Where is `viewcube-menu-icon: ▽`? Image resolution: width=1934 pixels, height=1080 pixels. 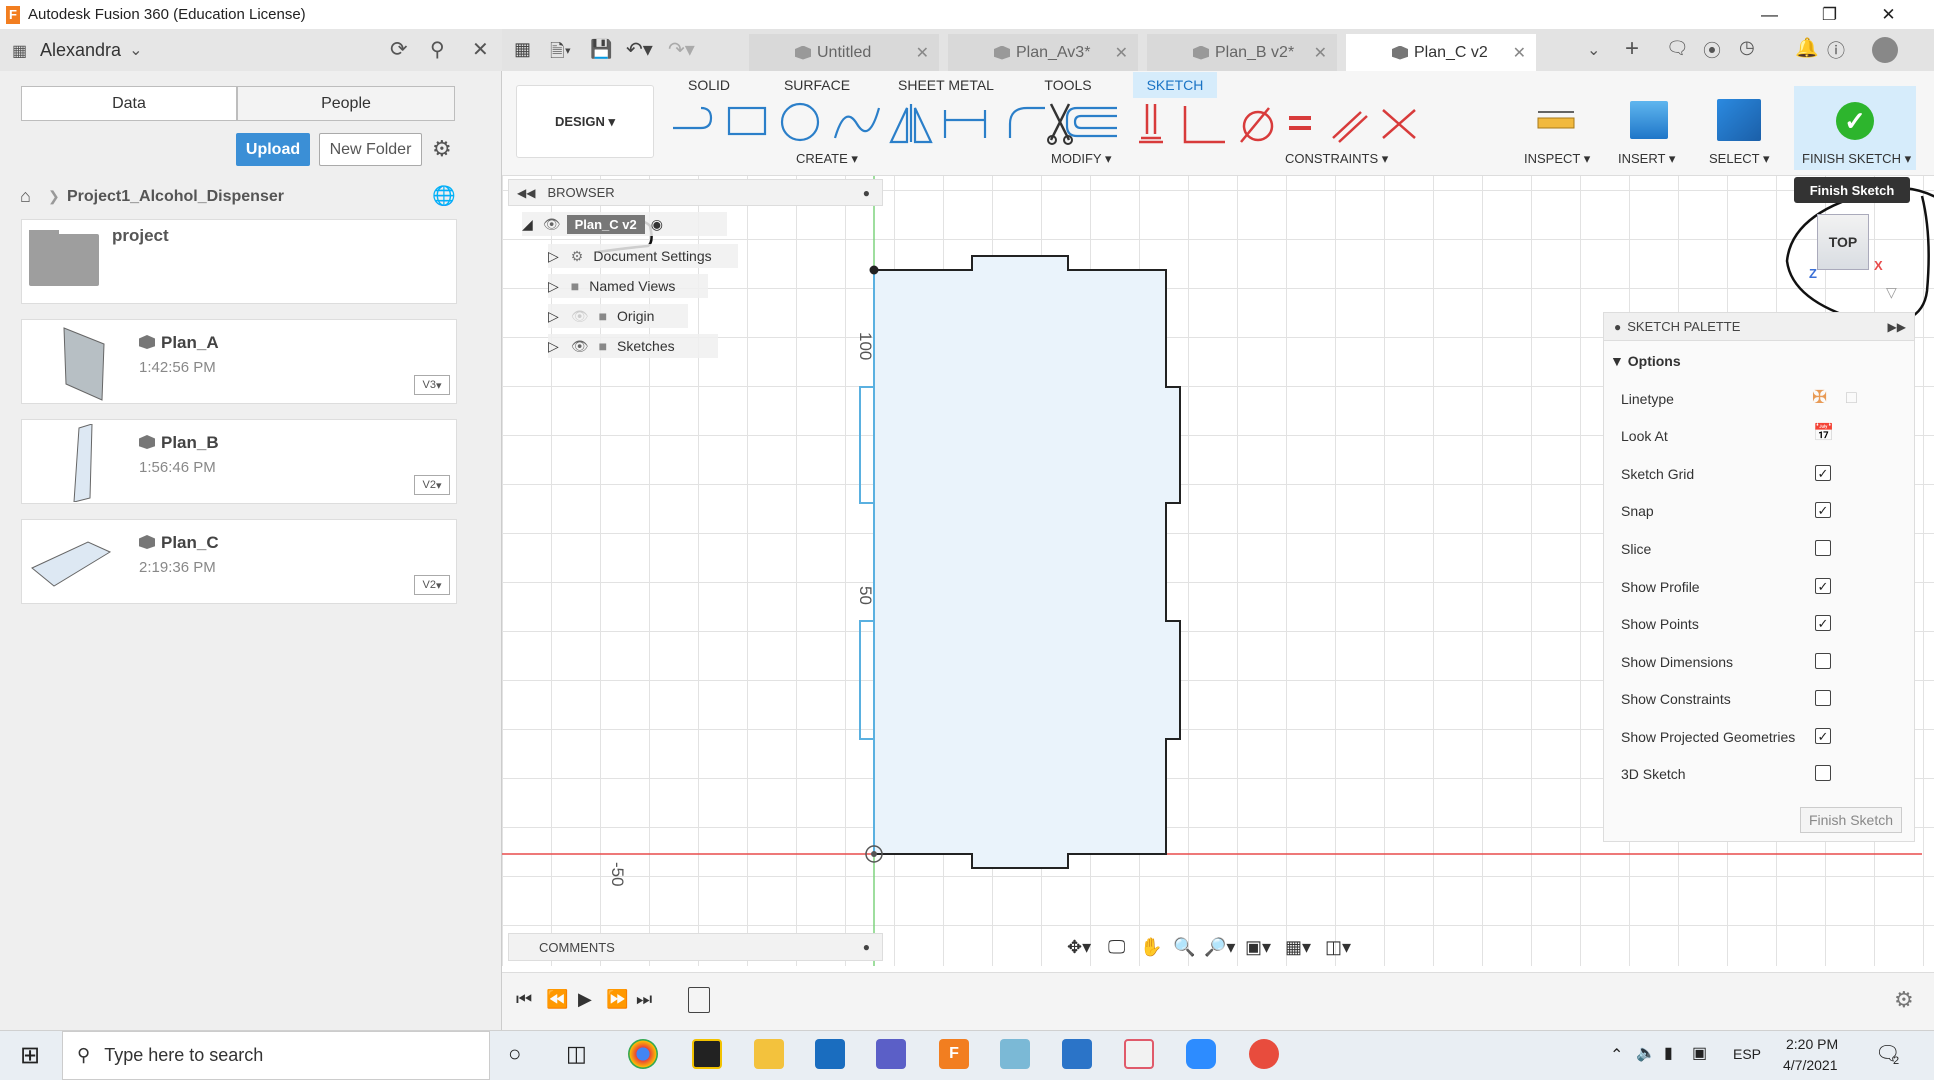 viewcube-menu-icon: ▽ is located at coordinates (1891, 292).